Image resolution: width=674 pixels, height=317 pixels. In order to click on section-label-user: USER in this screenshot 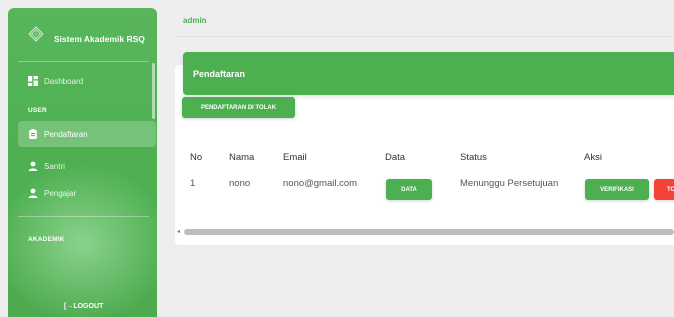, I will do `click(37, 110)`.